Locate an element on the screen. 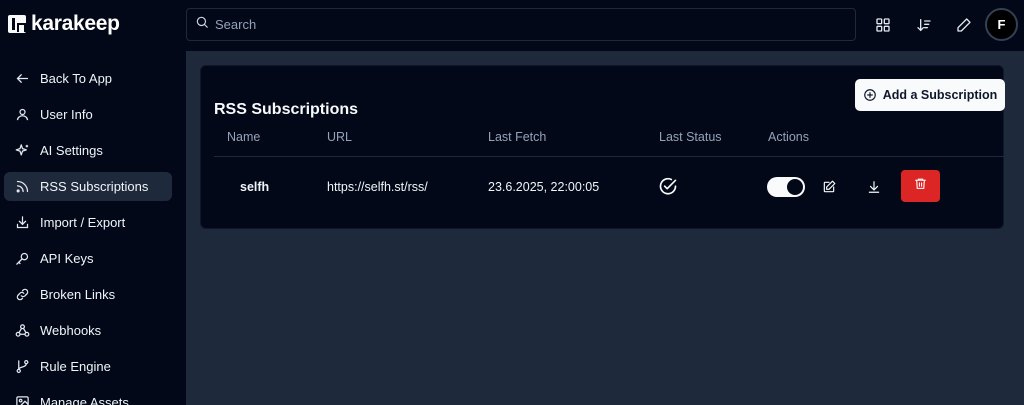 The width and height of the screenshot is (1024, 405). sidebar-item-webhooks: Webhooks is located at coordinates (88, 330).